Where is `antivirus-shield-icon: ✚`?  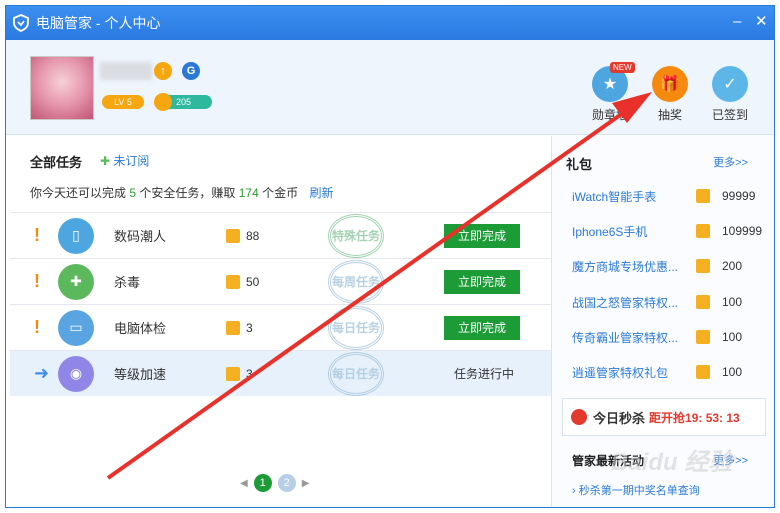
antivirus-shield-icon: ✚ is located at coordinates (76, 281).